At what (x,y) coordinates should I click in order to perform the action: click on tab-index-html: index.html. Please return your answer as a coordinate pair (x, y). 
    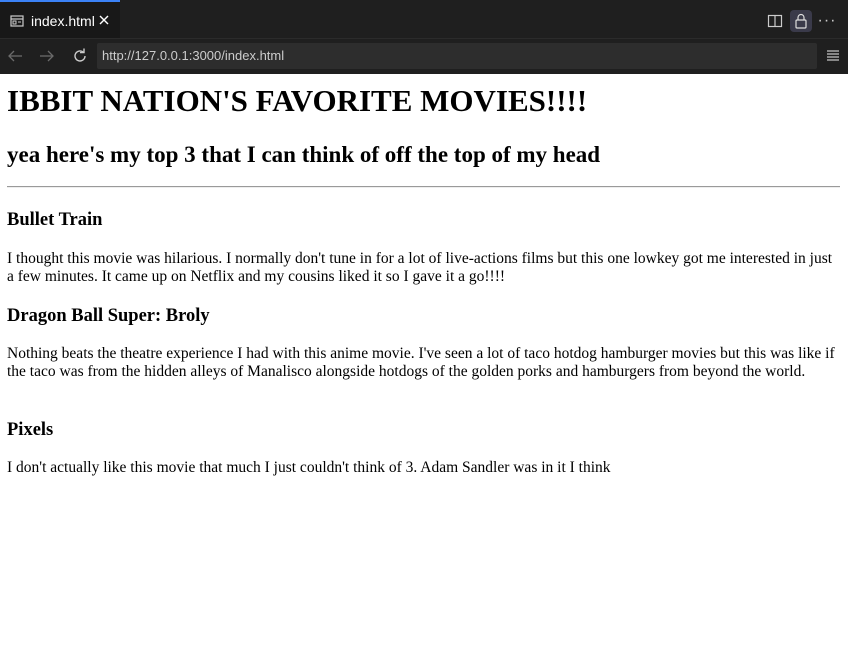
    Looking at the image, I should click on (60, 19).